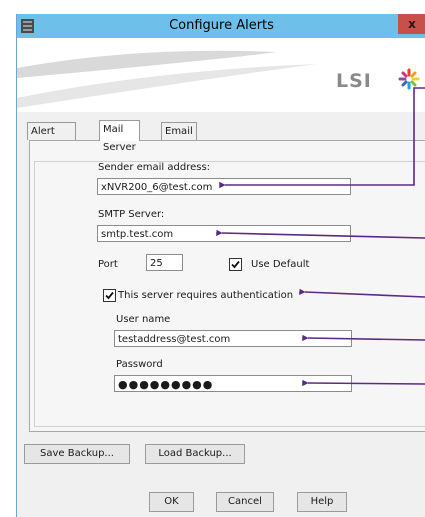 The height and width of the screenshot is (517, 425). What do you see at coordinates (320, 234) in the screenshot?
I see `annotation-arrow-smtp` at bounding box center [320, 234].